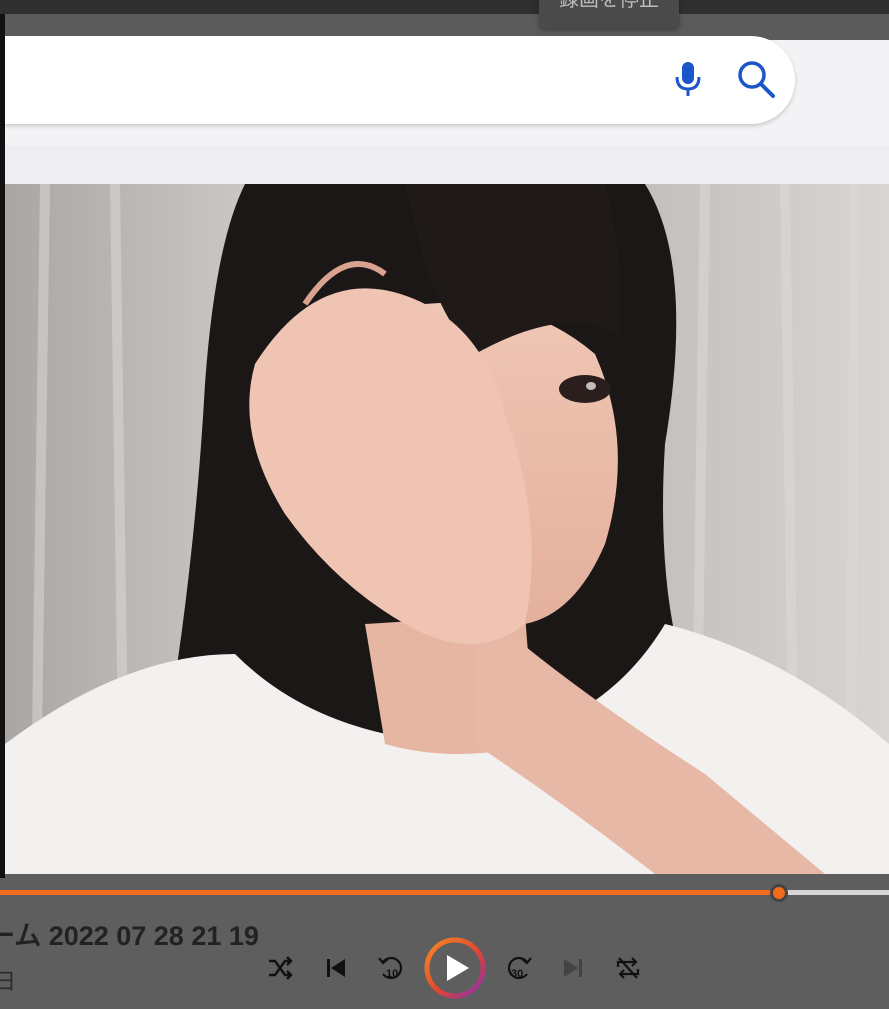  What do you see at coordinates (447, 165) in the screenshot?
I see `page-header-strip` at bounding box center [447, 165].